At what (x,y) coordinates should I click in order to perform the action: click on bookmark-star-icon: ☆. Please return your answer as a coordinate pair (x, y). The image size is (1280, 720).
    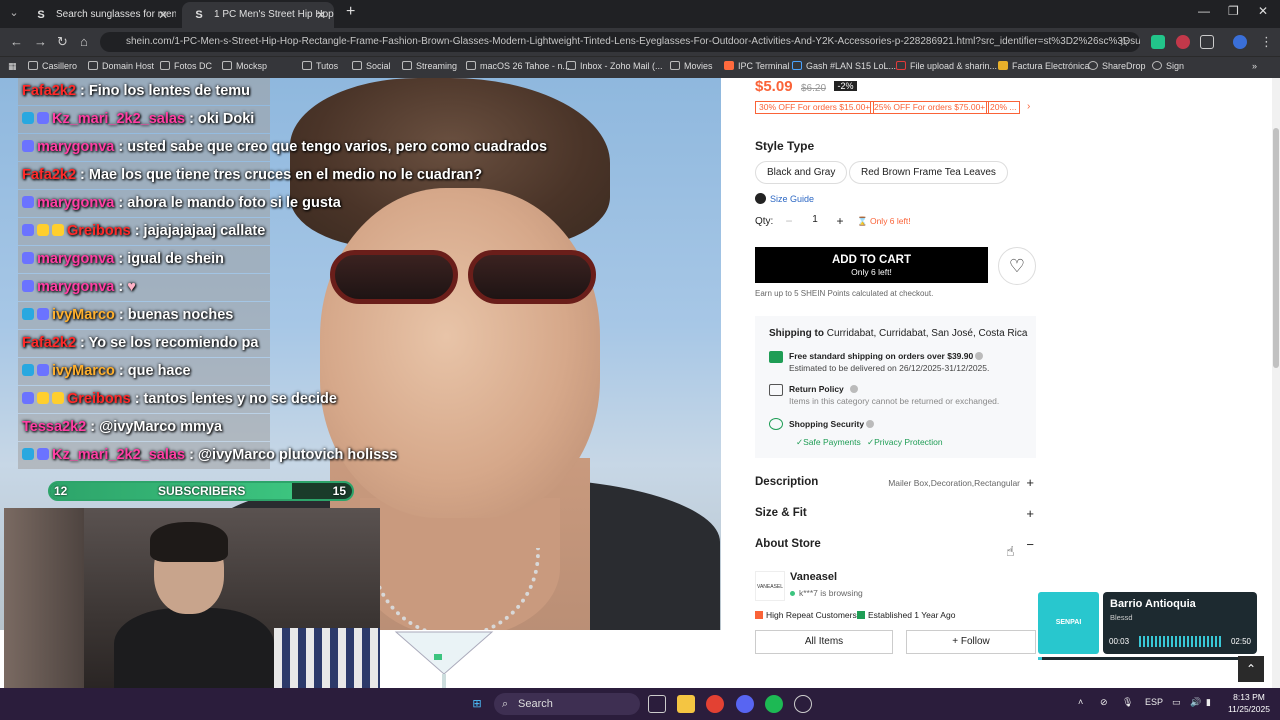
    Looking at the image, I should click on (1124, 42).